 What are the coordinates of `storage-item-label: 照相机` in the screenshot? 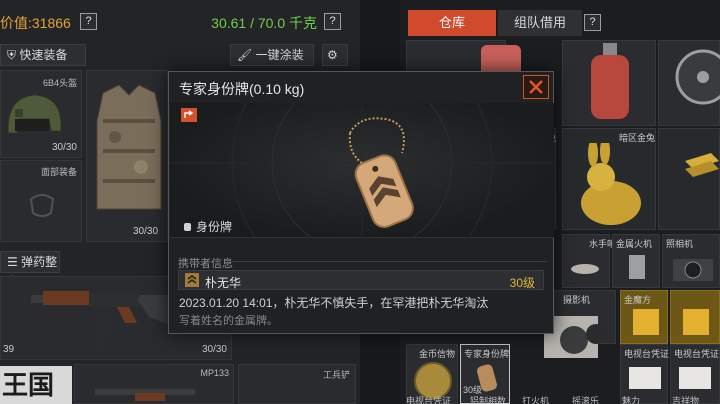 It's located at (680, 244).